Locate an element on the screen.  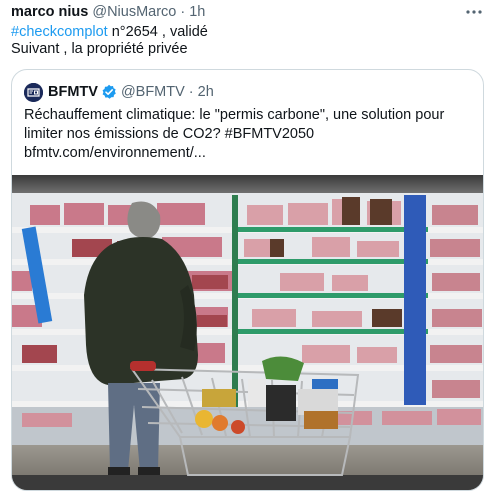
bfmtv-avatar is located at coordinates (33, 92).